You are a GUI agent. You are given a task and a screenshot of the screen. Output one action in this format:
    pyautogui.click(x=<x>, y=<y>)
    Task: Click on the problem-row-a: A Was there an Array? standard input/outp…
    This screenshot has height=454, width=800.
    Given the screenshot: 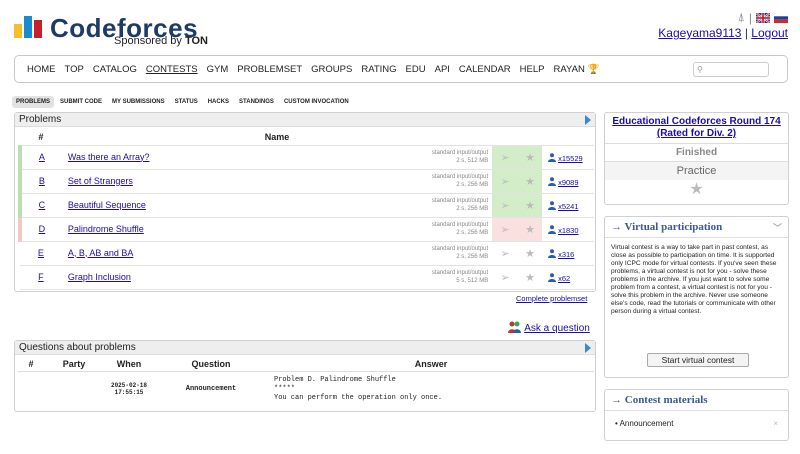 What is the action you would take?
    pyautogui.click(x=306, y=157)
    